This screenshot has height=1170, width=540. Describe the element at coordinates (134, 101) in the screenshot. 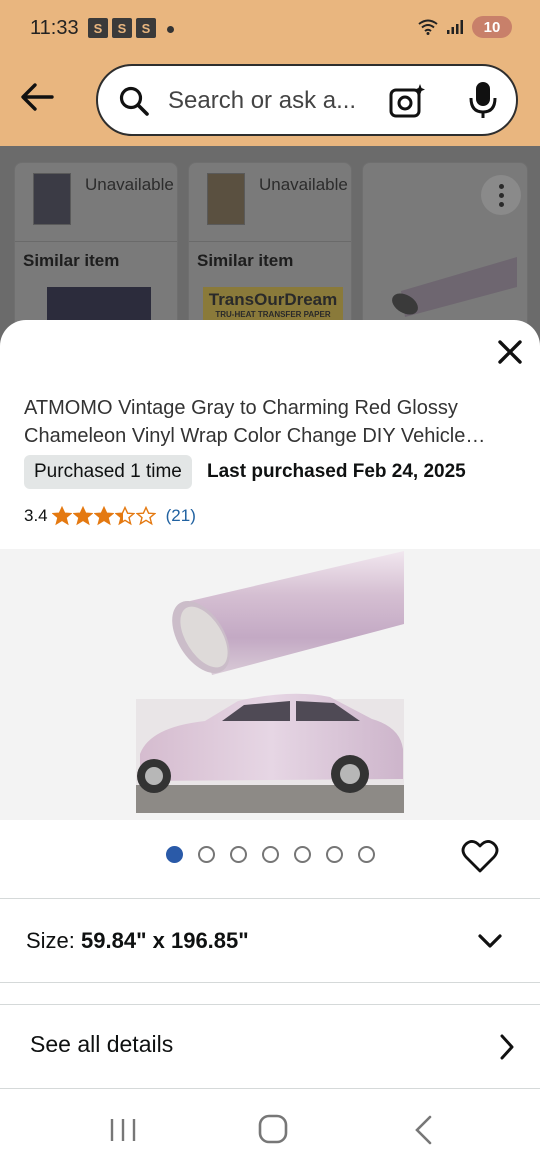

I see `search-icon` at that location.